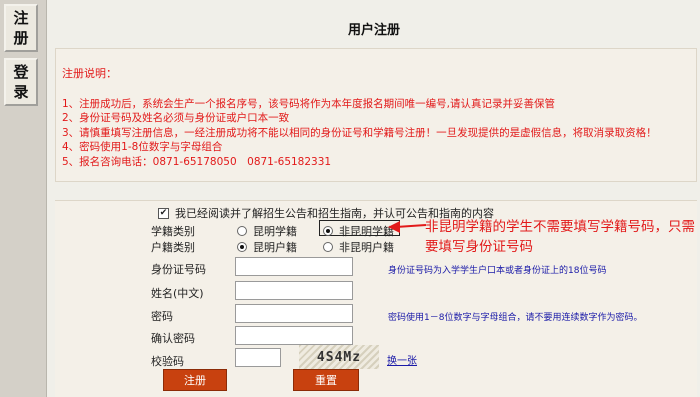 Image resolution: width=700 pixels, height=397 pixels. I want to click on radio-label: 非昆明学籍, so click(366, 231).